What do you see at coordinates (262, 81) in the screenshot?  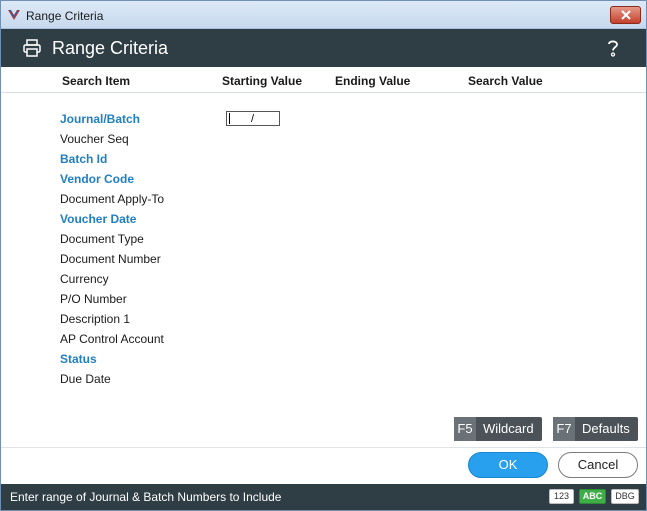 I see `column-starting-value: Starting Value` at bounding box center [262, 81].